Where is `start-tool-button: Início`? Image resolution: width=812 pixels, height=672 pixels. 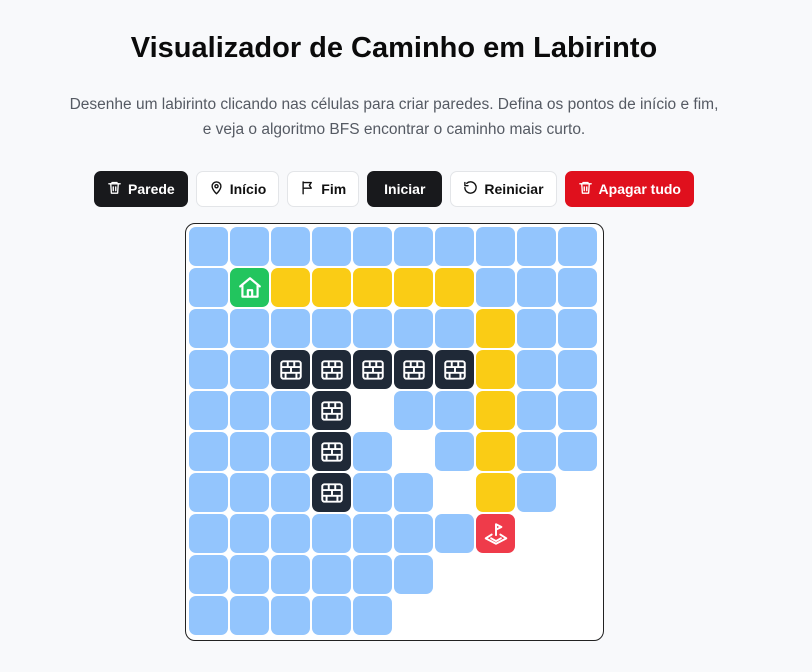
start-tool-button: Início is located at coordinates (237, 189).